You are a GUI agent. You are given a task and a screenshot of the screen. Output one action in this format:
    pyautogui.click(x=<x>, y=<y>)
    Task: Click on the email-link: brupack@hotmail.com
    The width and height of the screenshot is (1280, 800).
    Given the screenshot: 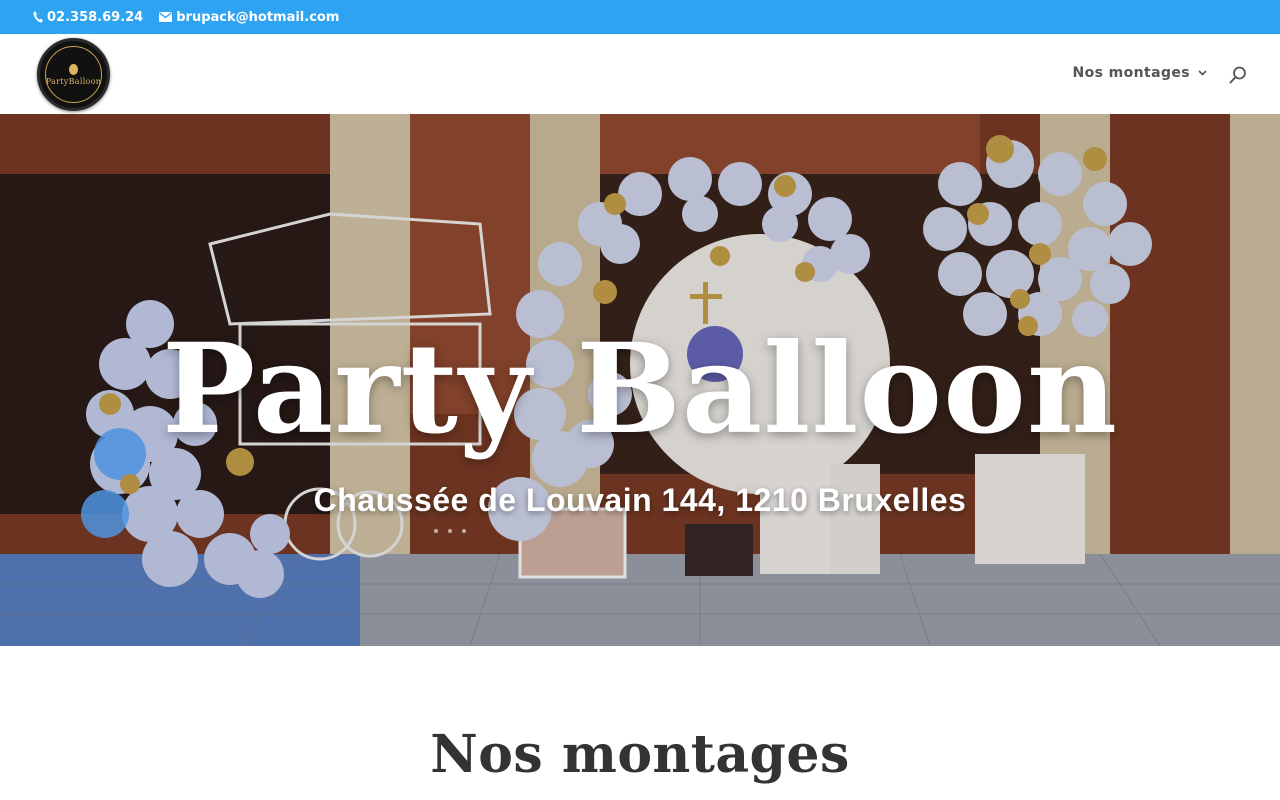 What is the action you would take?
    pyautogui.click(x=249, y=17)
    